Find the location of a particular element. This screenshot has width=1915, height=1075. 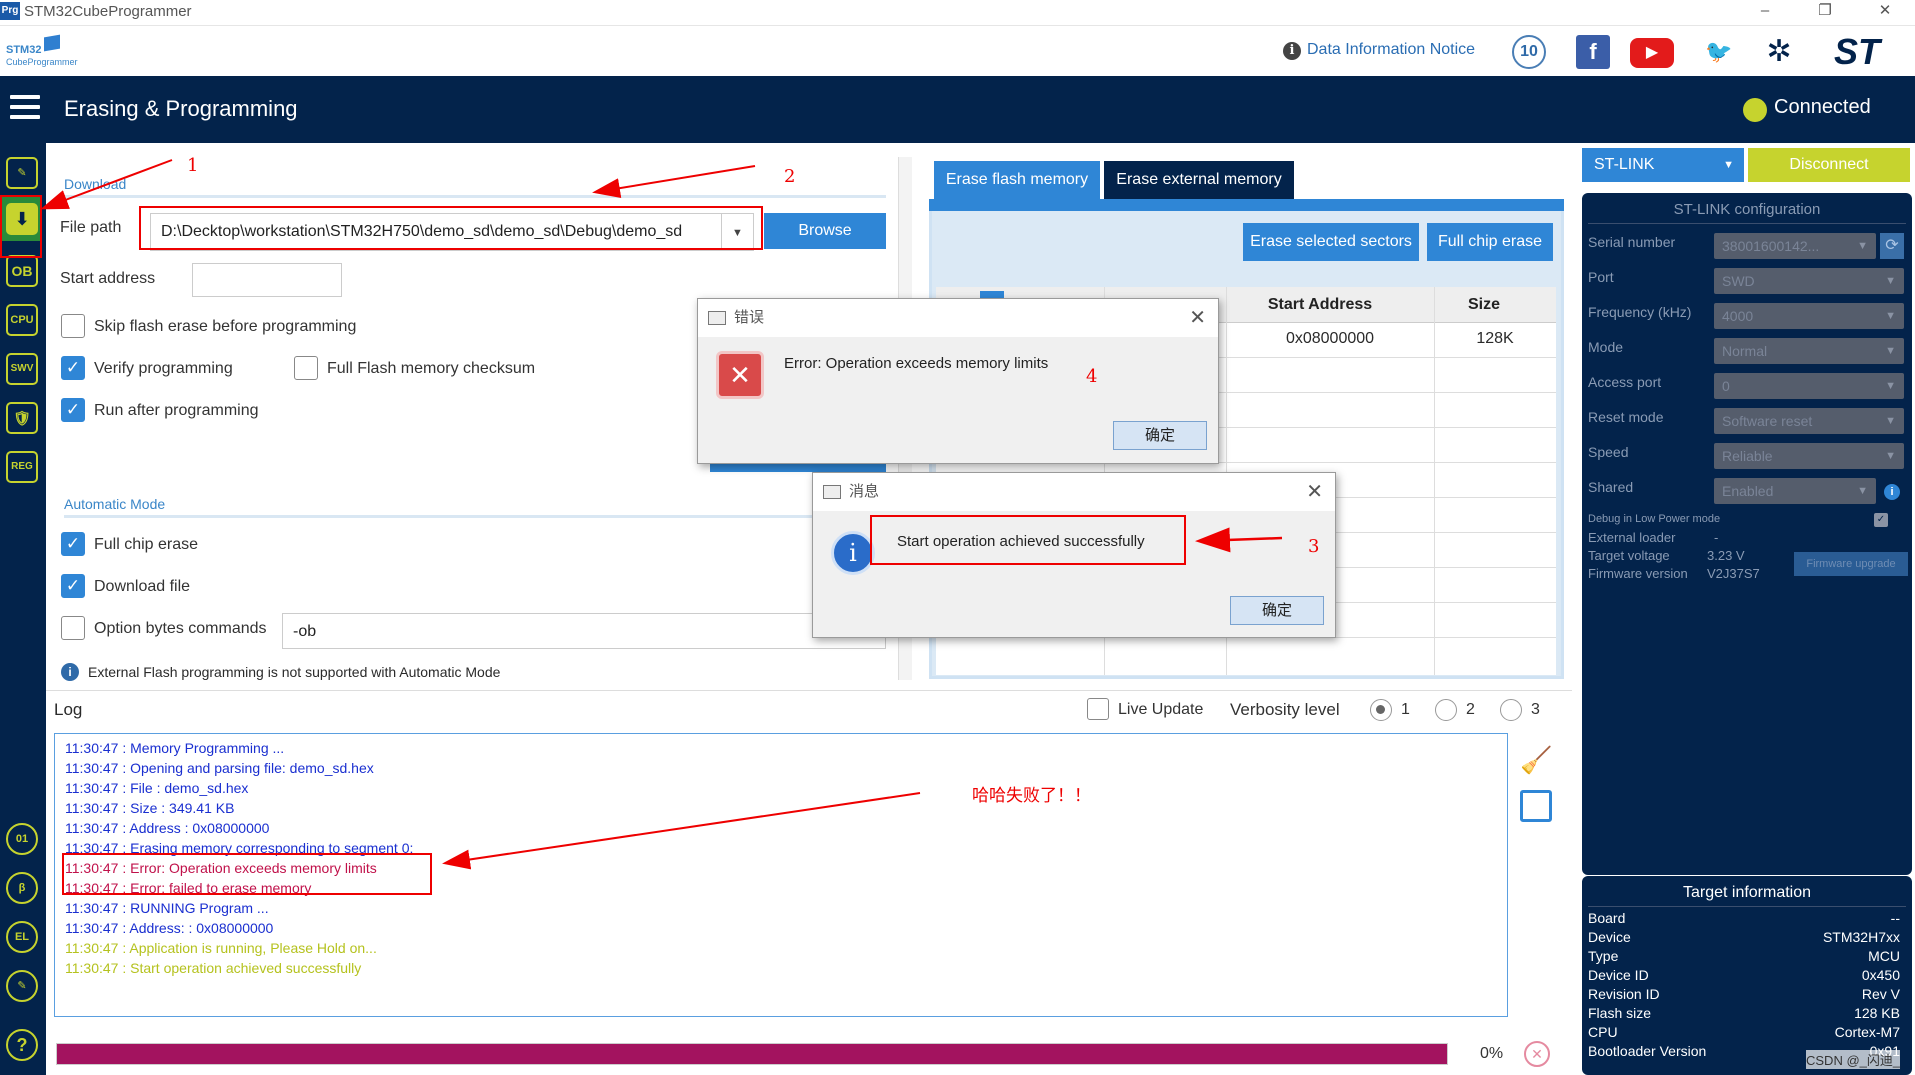

watermark: CSDN @_闪迪_ is located at coordinates (1853, 1059).